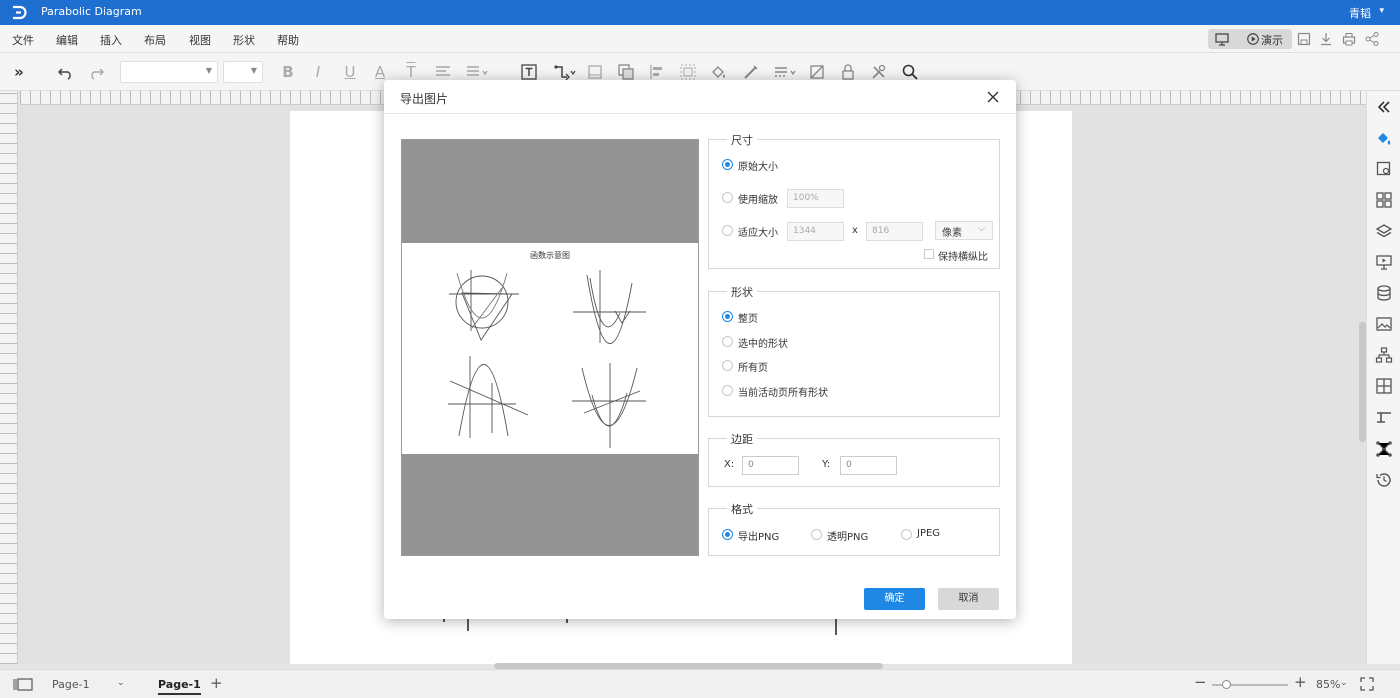 This screenshot has width=1400, height=698. Describe the element at coordinates (1384, 324) in the screenshot. I see `image-icon` at that location.